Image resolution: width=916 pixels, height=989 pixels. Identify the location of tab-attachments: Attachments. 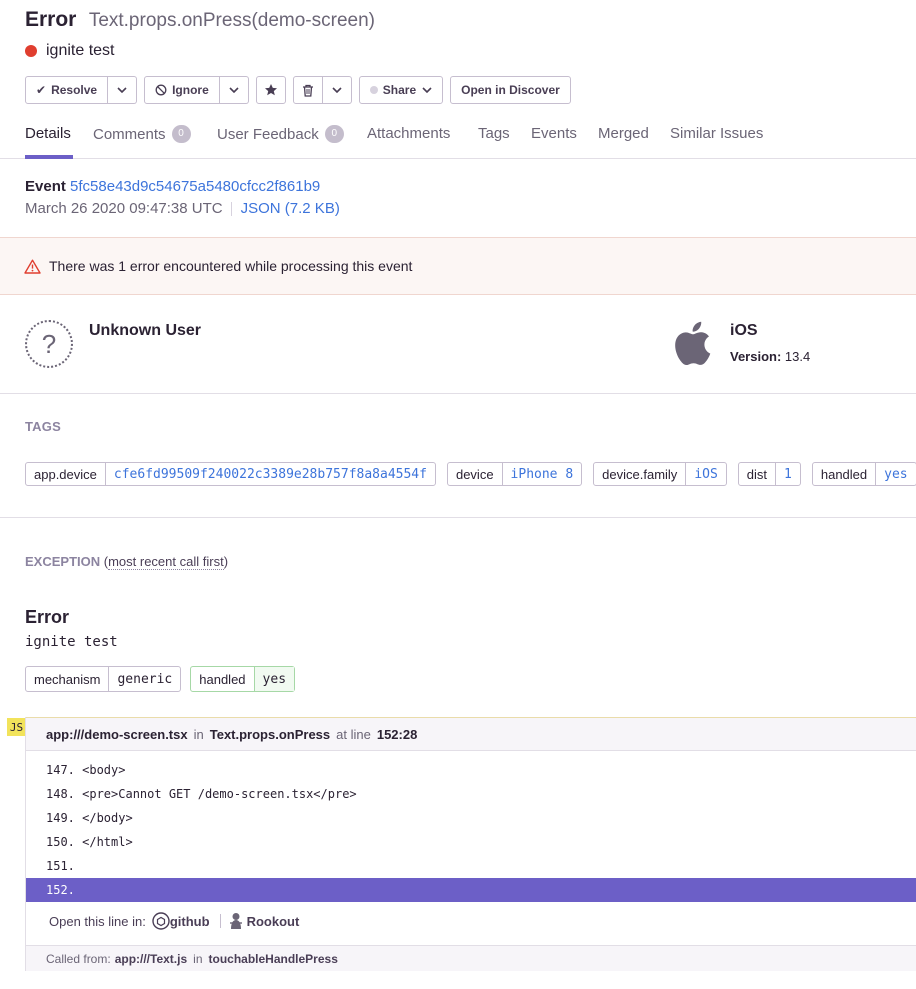
(408, 133).